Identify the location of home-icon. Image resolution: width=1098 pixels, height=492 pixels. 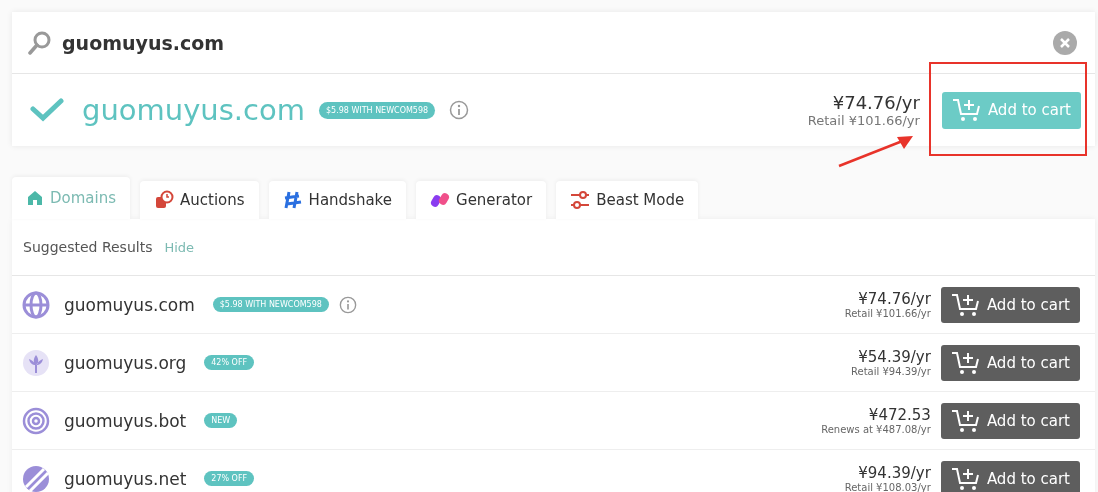
(35, 198).